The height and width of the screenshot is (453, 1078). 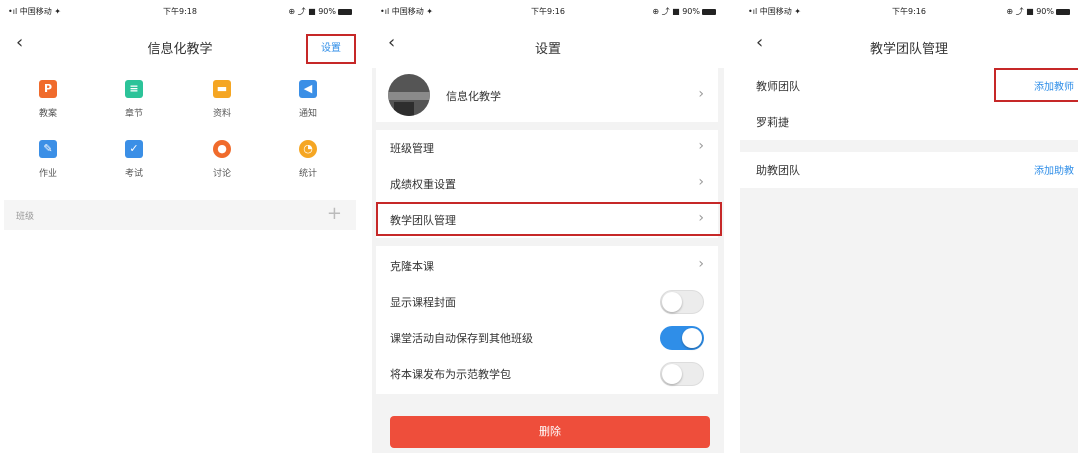 What do you see at coordinates (547, 49) in the screenshot?
I see `page-title: 设置` at bounding box center [547, 49].